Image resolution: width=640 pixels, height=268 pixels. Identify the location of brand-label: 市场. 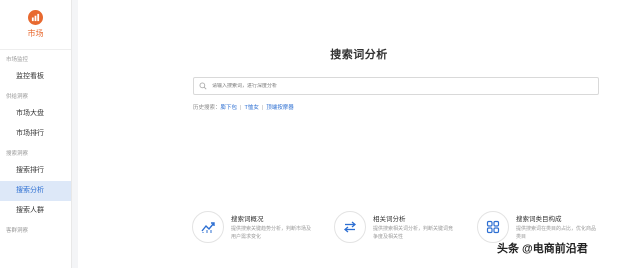
(35, 33).